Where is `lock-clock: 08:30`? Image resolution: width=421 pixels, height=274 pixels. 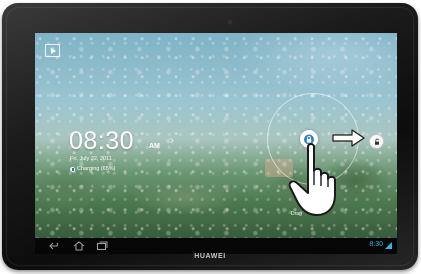
lock-clock: 08:30 is located at coordinates (102, 141).